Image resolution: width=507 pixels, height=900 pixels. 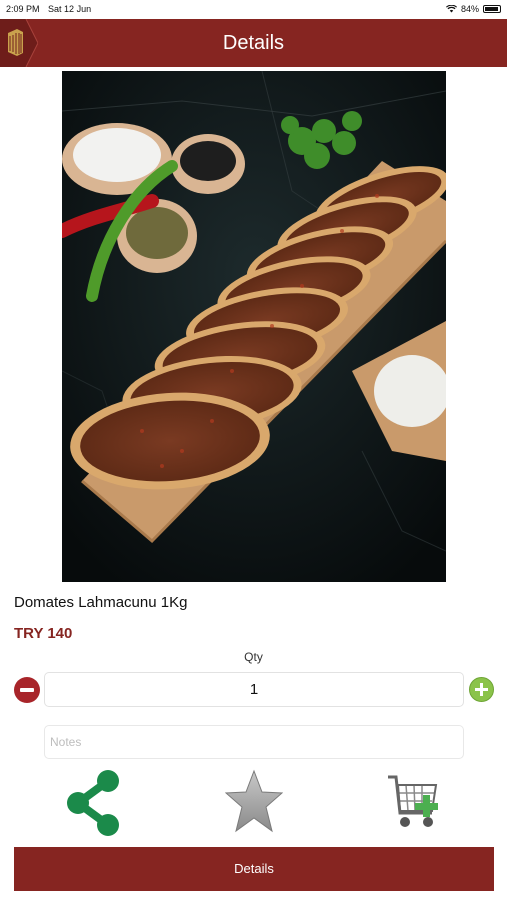 What do you see at coordinates (23, 9) in the screenshot?
I see `status-time: 2:09 PM` at bounding box center [23, 9].